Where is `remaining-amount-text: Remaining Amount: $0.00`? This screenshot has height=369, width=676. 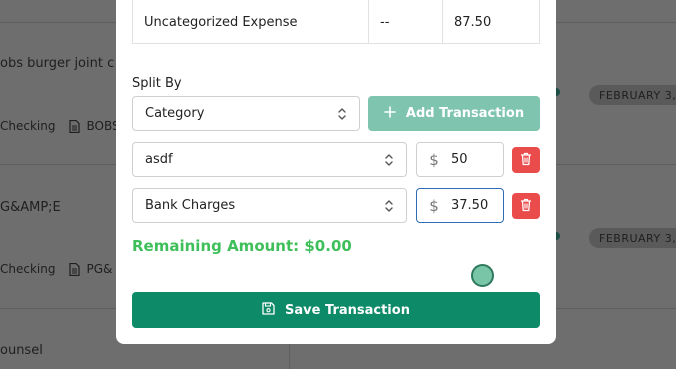 remaining-amount-text: Remaining Amount: $0.00 is located at coordinates (242, 246).